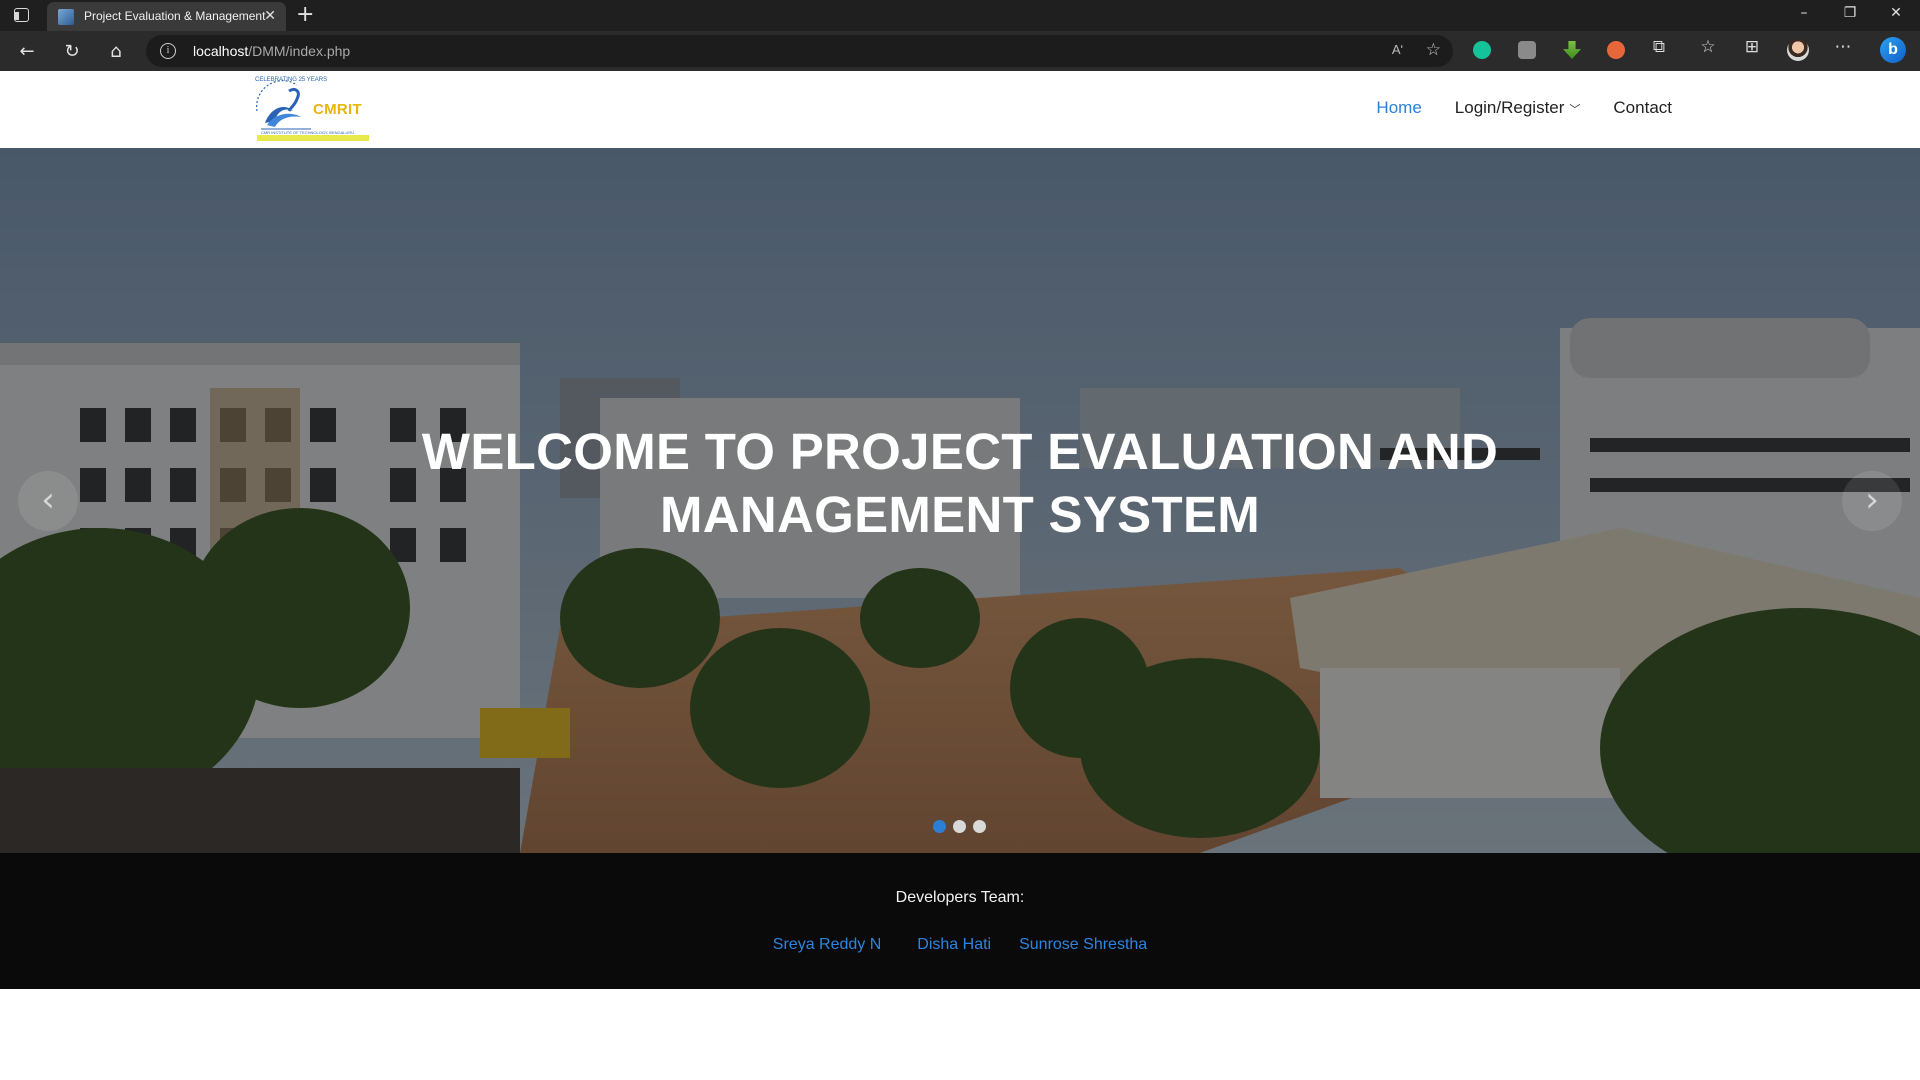 The width and height of the screenshot is (1920, 1080). What do you see at coordinates (1843, 47) in the screenshot?
I see `more-icon: ⋯` at bounding box center [1843, 47].